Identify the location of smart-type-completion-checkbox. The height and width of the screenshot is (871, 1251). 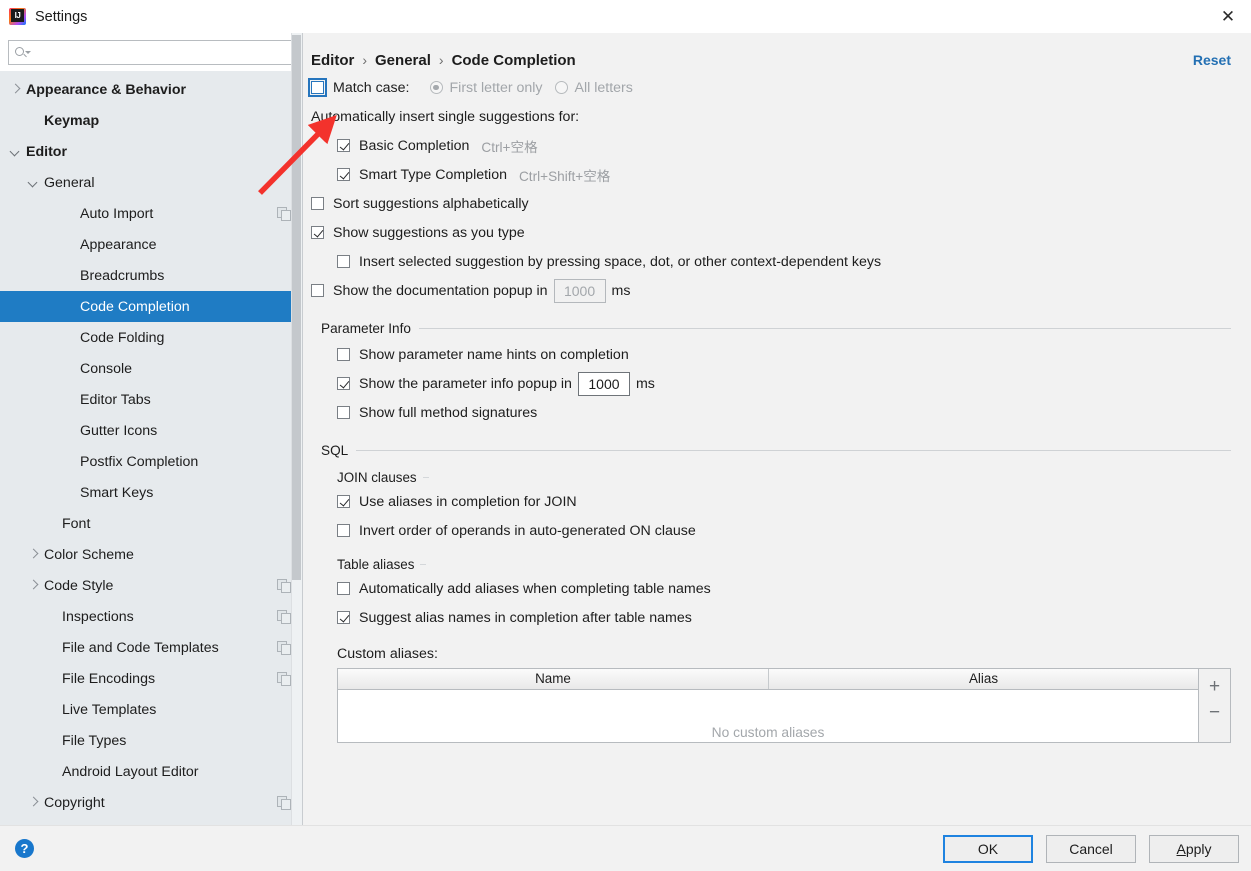
(343, 174).